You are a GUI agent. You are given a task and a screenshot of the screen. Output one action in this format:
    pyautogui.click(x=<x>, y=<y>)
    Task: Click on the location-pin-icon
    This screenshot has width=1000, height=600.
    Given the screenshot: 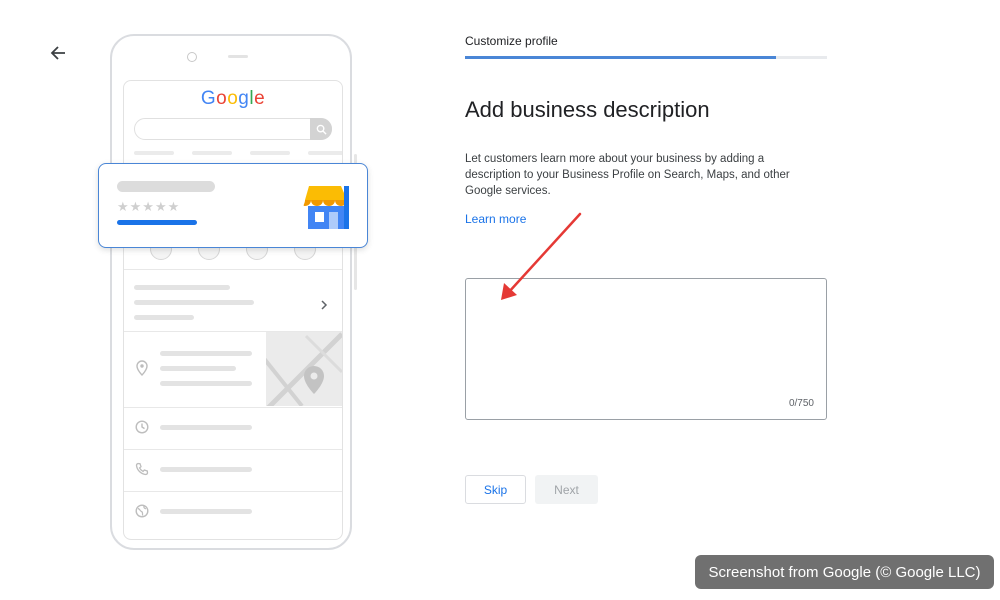 What is the action you would take?
    pyautogui.click(x=142, y=368)
    